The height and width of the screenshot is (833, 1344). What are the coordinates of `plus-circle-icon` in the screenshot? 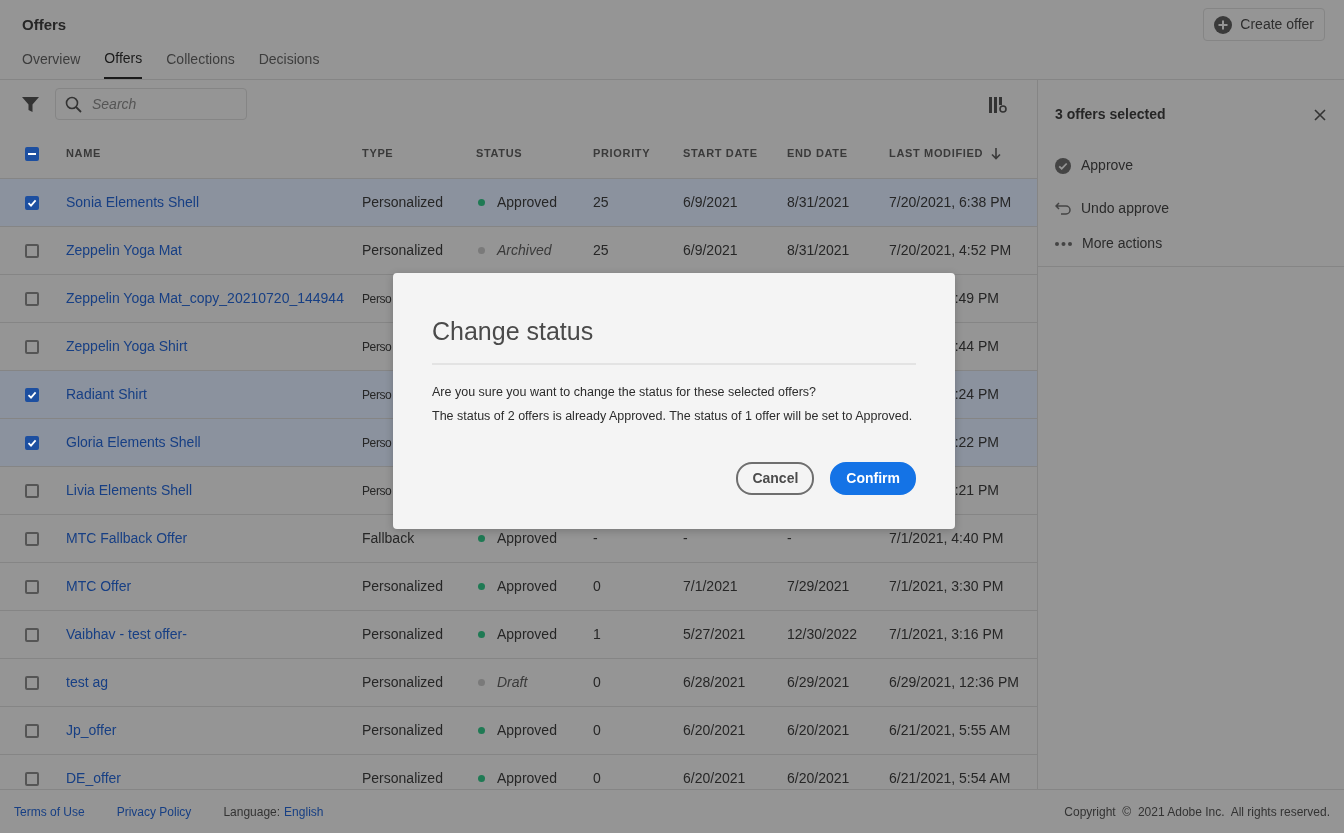 It's located at (1223, 24).